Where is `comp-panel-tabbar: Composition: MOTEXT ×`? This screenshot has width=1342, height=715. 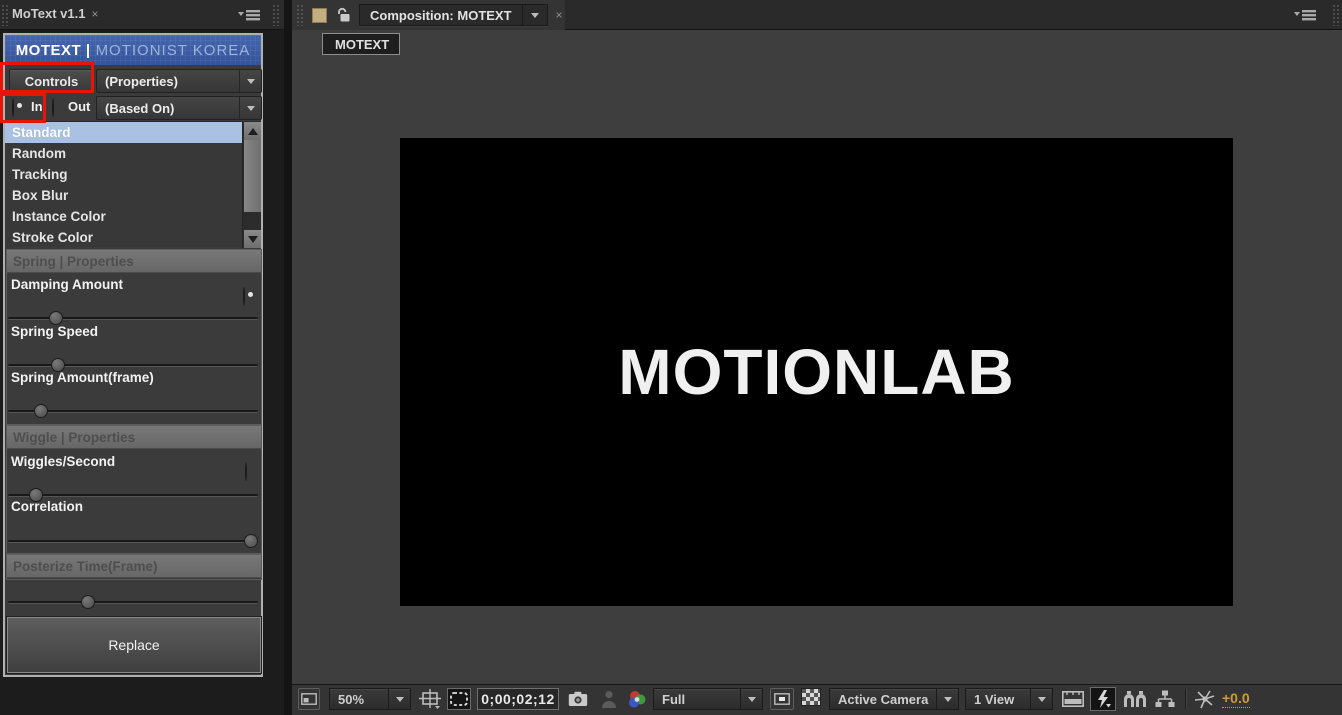 comp-panel-tabbar: Composition: MOTEXT × is located at coordinates (817, 15).